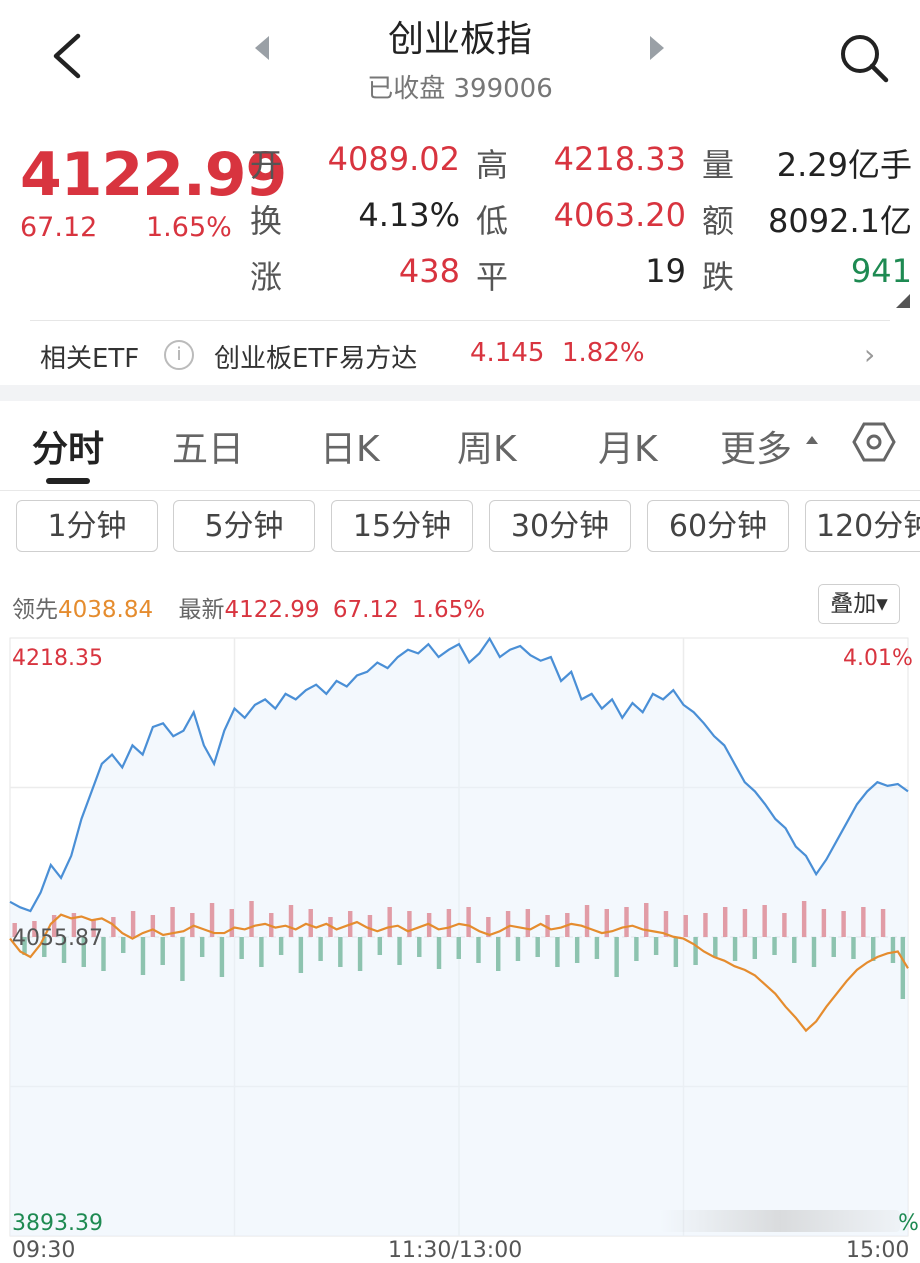 The height and width of the screenshot is (1263, 920). What do you see at coordinates (718, 277) in the screenshot?
I see `down-count-label: 跌` at bounding box center [718, 277].